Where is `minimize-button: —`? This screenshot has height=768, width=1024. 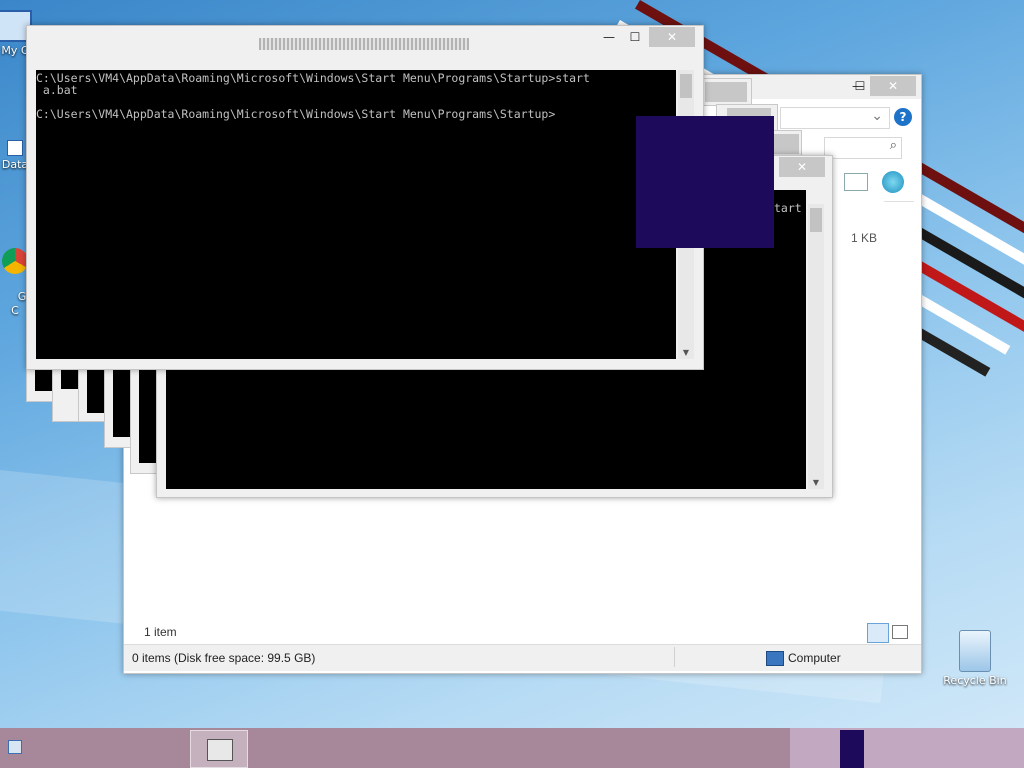 minimize-button: — is located at coordinates (609, 37).